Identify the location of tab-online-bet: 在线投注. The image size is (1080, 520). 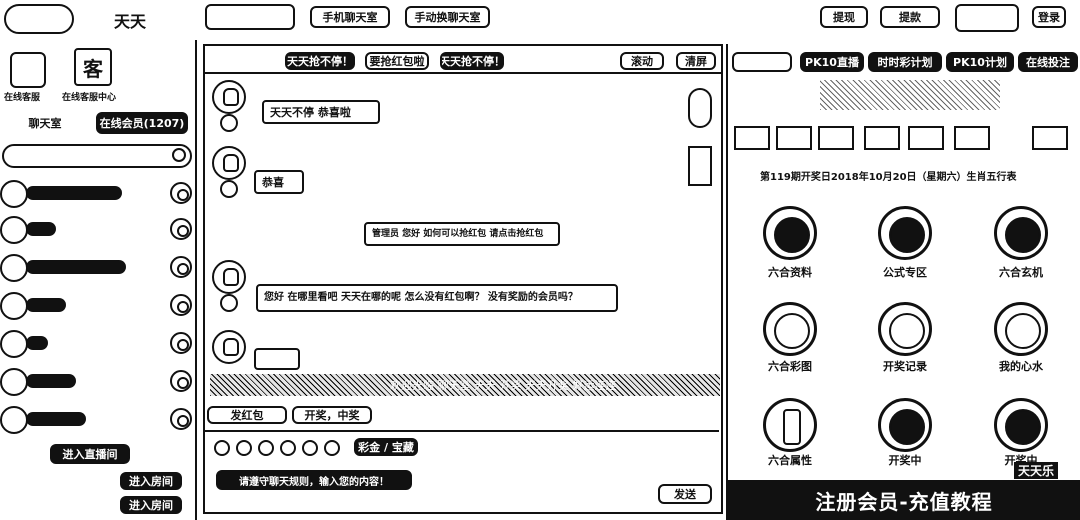
(1048, 62).